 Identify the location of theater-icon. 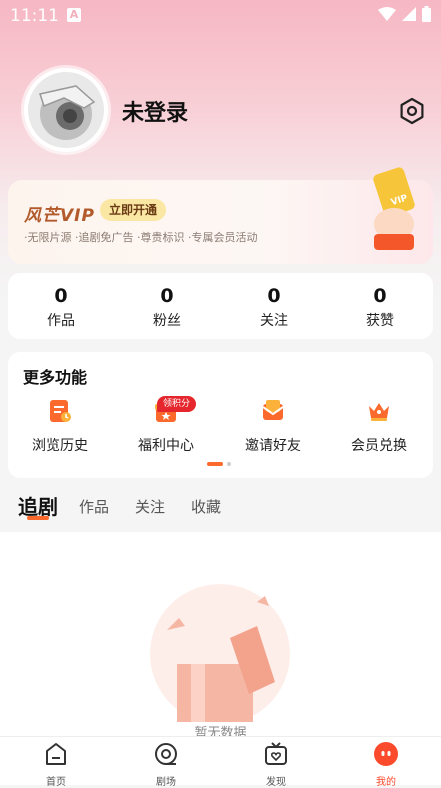
(166, 754).